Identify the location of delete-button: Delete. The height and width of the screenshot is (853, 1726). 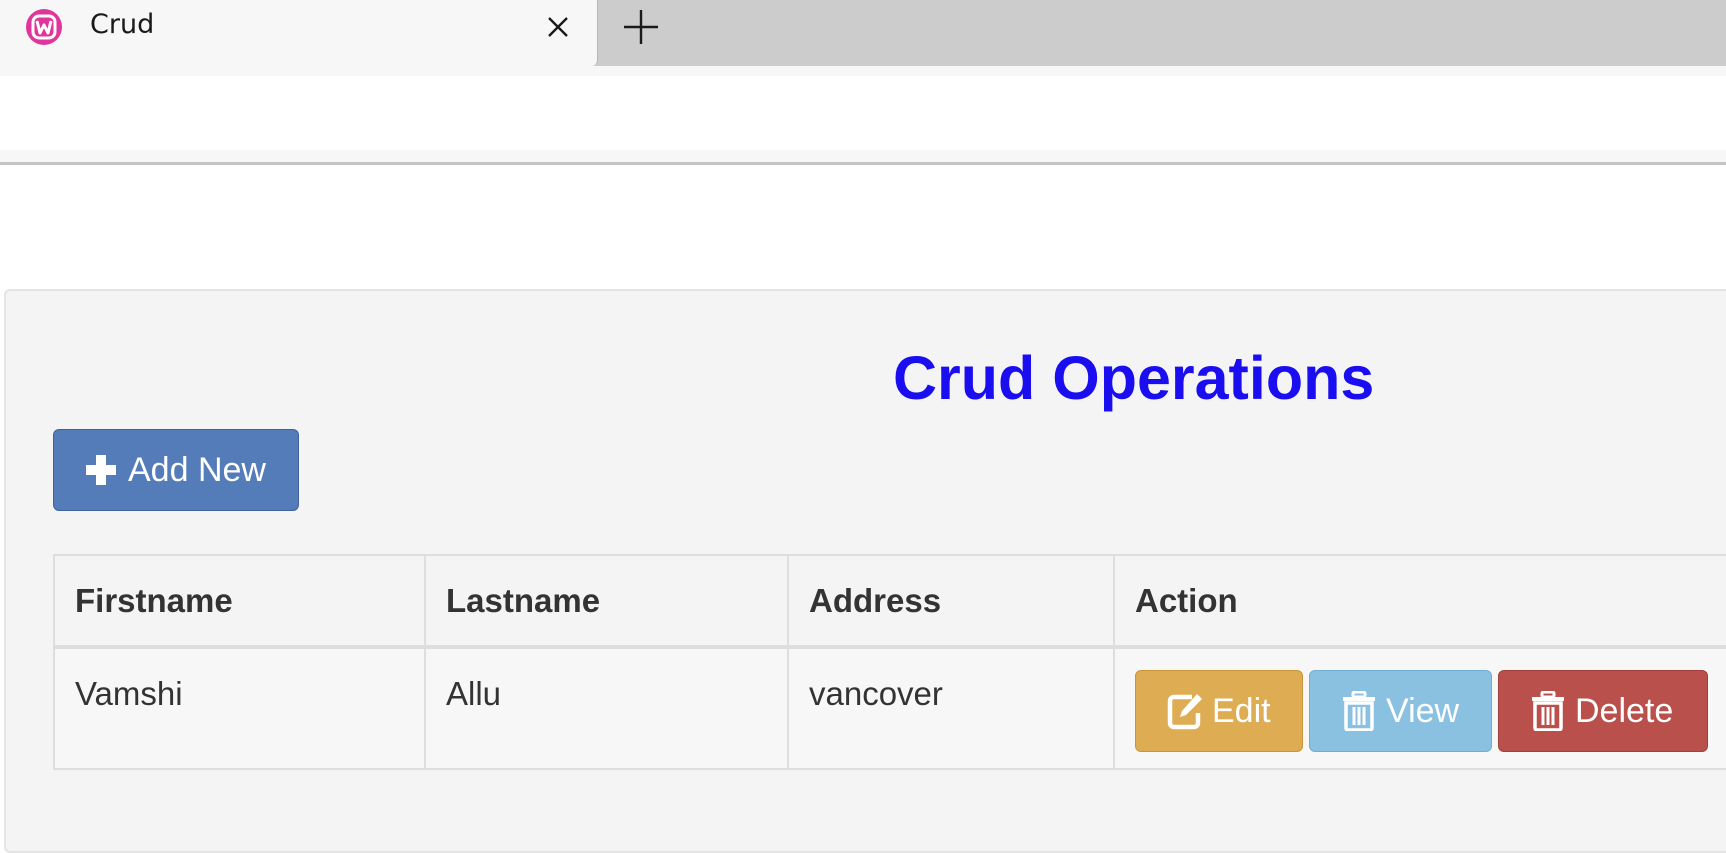
(1603, 711).